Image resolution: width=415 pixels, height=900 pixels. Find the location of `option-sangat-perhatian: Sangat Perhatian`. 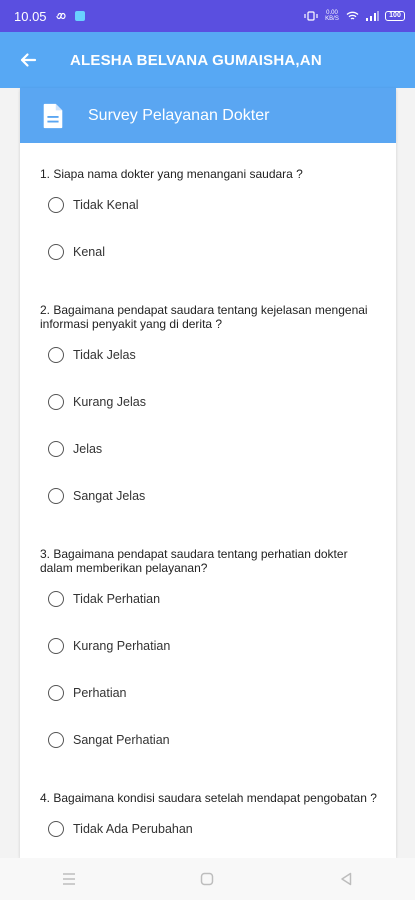

option-sangat-perhatian: Sangat Perhatian is located at coordinates (218, 739).